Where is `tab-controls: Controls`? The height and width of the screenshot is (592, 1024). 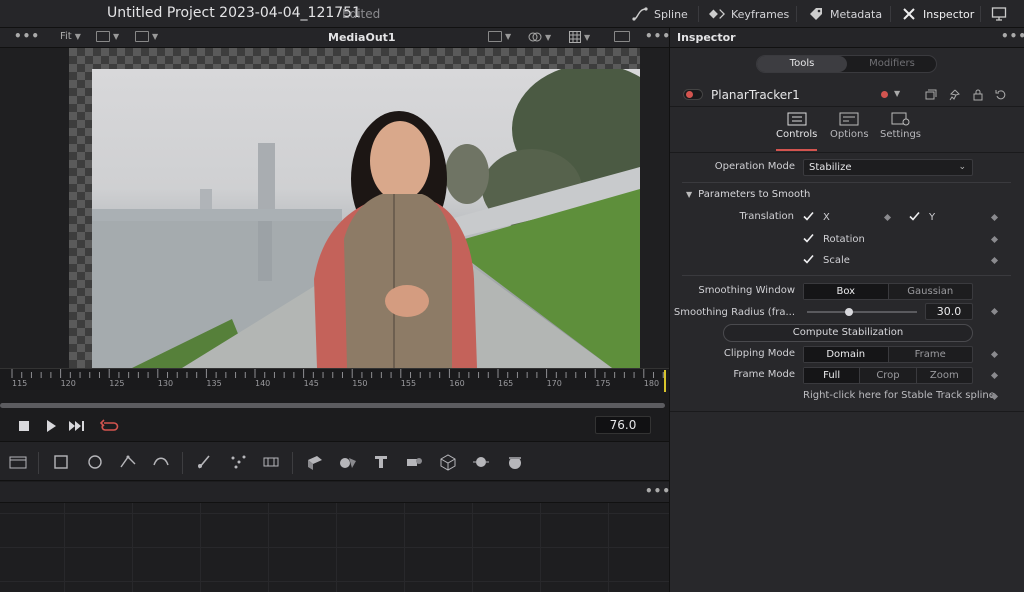 tab-controls: Controls is located at coordinates (797, 131).